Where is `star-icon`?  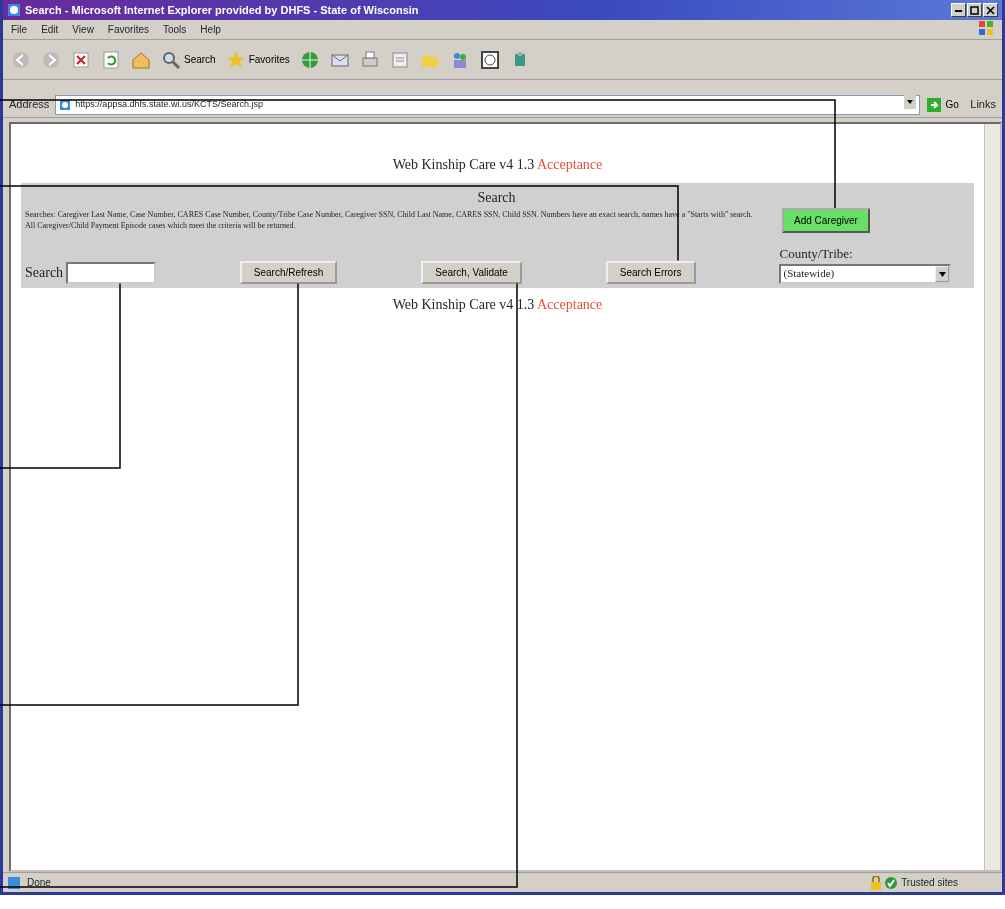 star-icon is located at coordinates (235, 59).